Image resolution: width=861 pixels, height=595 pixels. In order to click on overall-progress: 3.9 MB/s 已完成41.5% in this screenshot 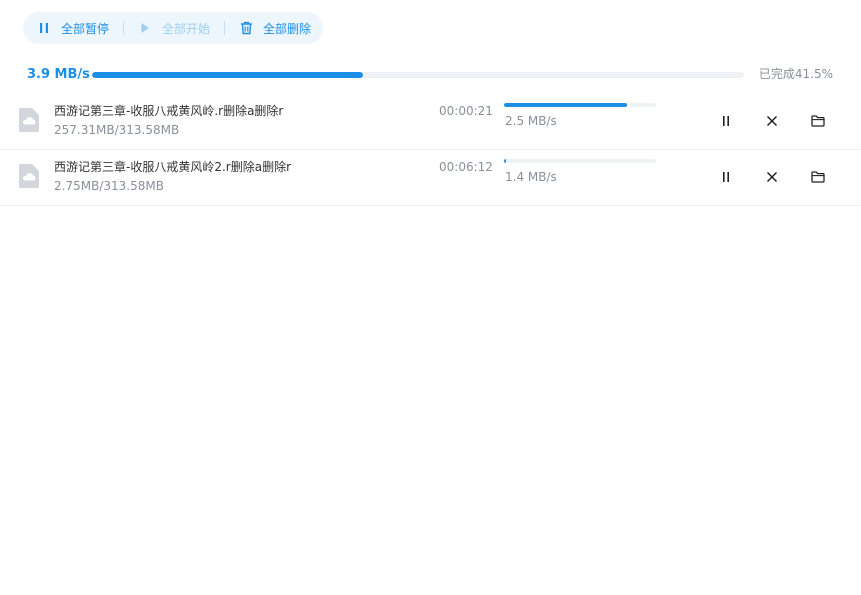, I will do `click(430, 75)`.